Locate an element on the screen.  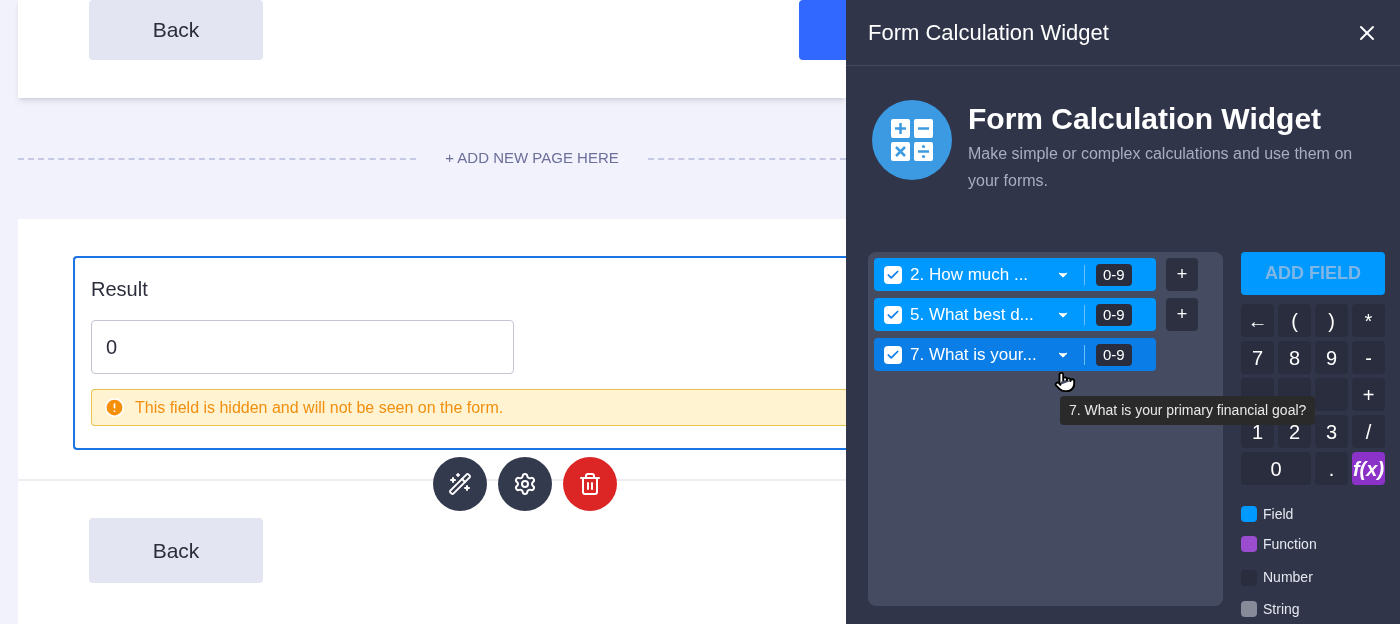
widget-name: Form Calculation Widget is located at coordinates (1145, 119).